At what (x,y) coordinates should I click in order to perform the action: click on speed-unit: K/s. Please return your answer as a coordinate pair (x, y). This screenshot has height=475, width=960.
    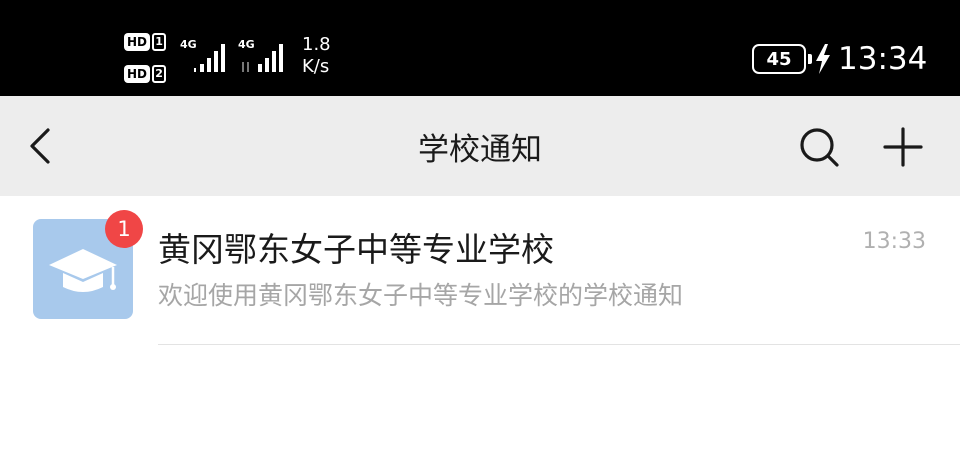
    Looking at the image, I should click on (316, 66).